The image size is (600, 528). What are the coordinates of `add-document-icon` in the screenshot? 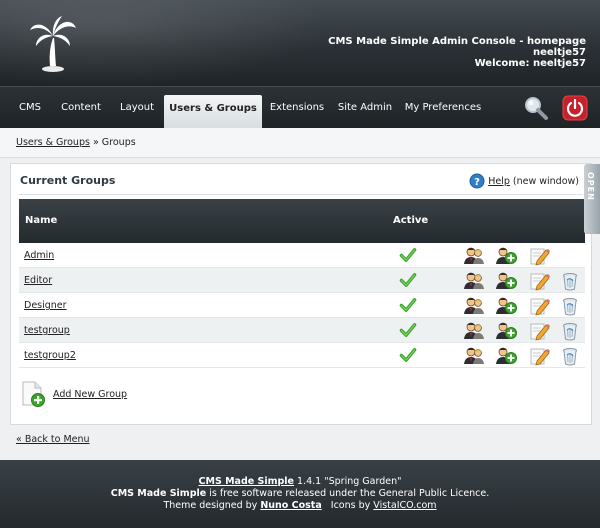 It's located at (33, 394).